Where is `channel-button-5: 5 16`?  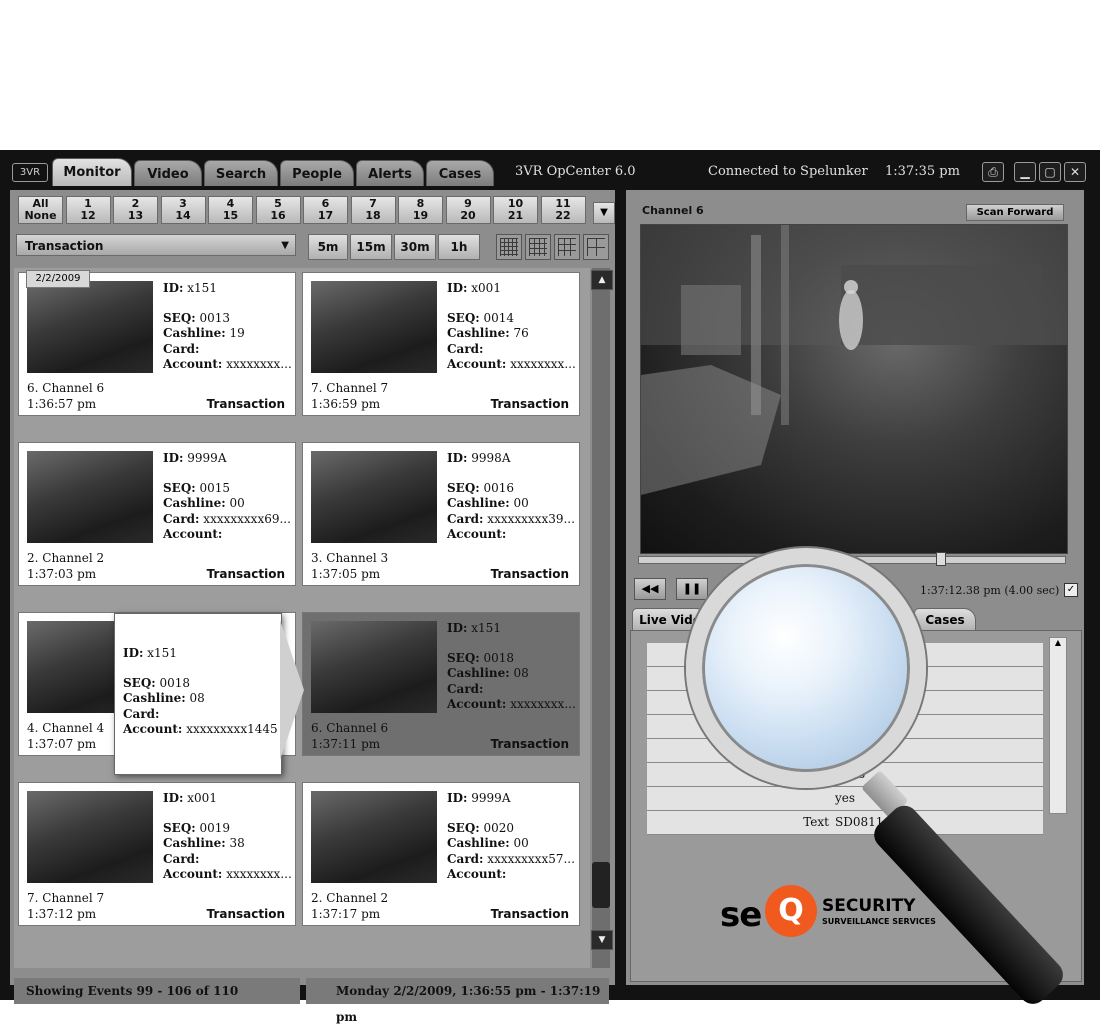 channel-button-5: 5 16 is located at coordinates (278, 210).